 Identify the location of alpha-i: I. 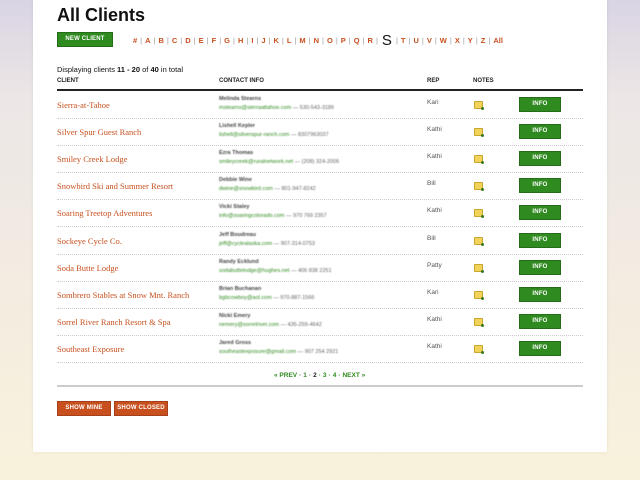
(252, 40).